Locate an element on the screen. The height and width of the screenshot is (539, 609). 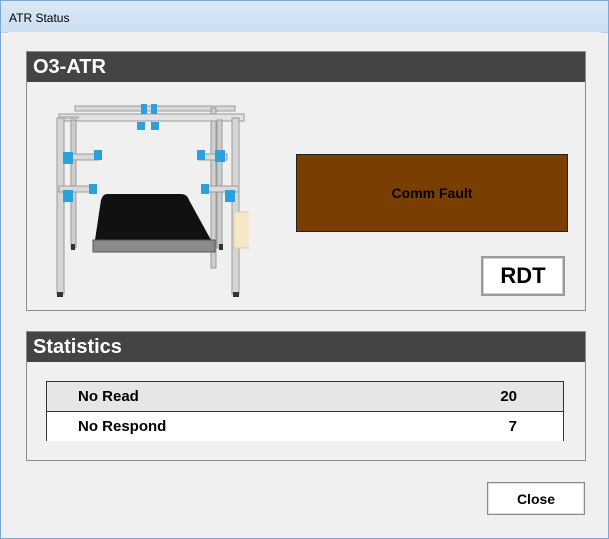
comm-status-indicator: Comm Fault is located at coordinates (432, 193).